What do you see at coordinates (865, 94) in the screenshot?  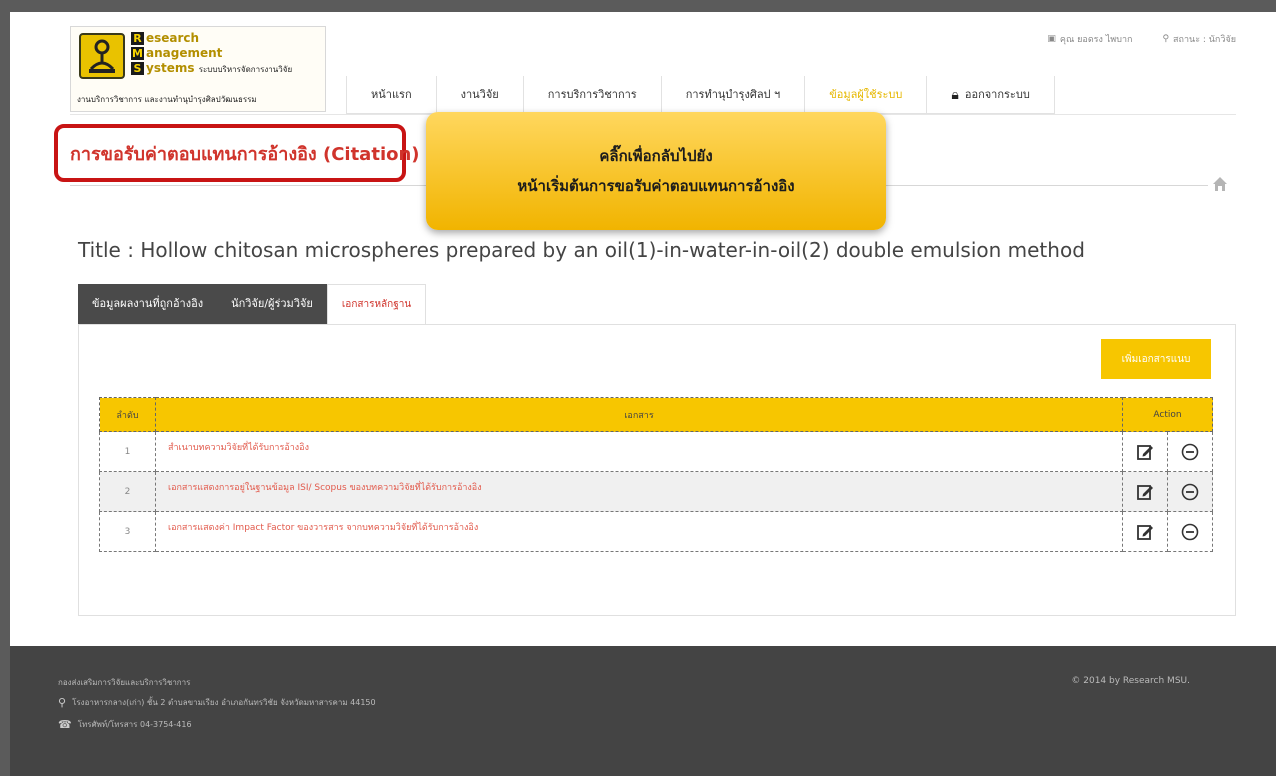 I see `nav-user-info: ข้อมูลผู้ใช้ระบบ` at bounding box center [865, 94].